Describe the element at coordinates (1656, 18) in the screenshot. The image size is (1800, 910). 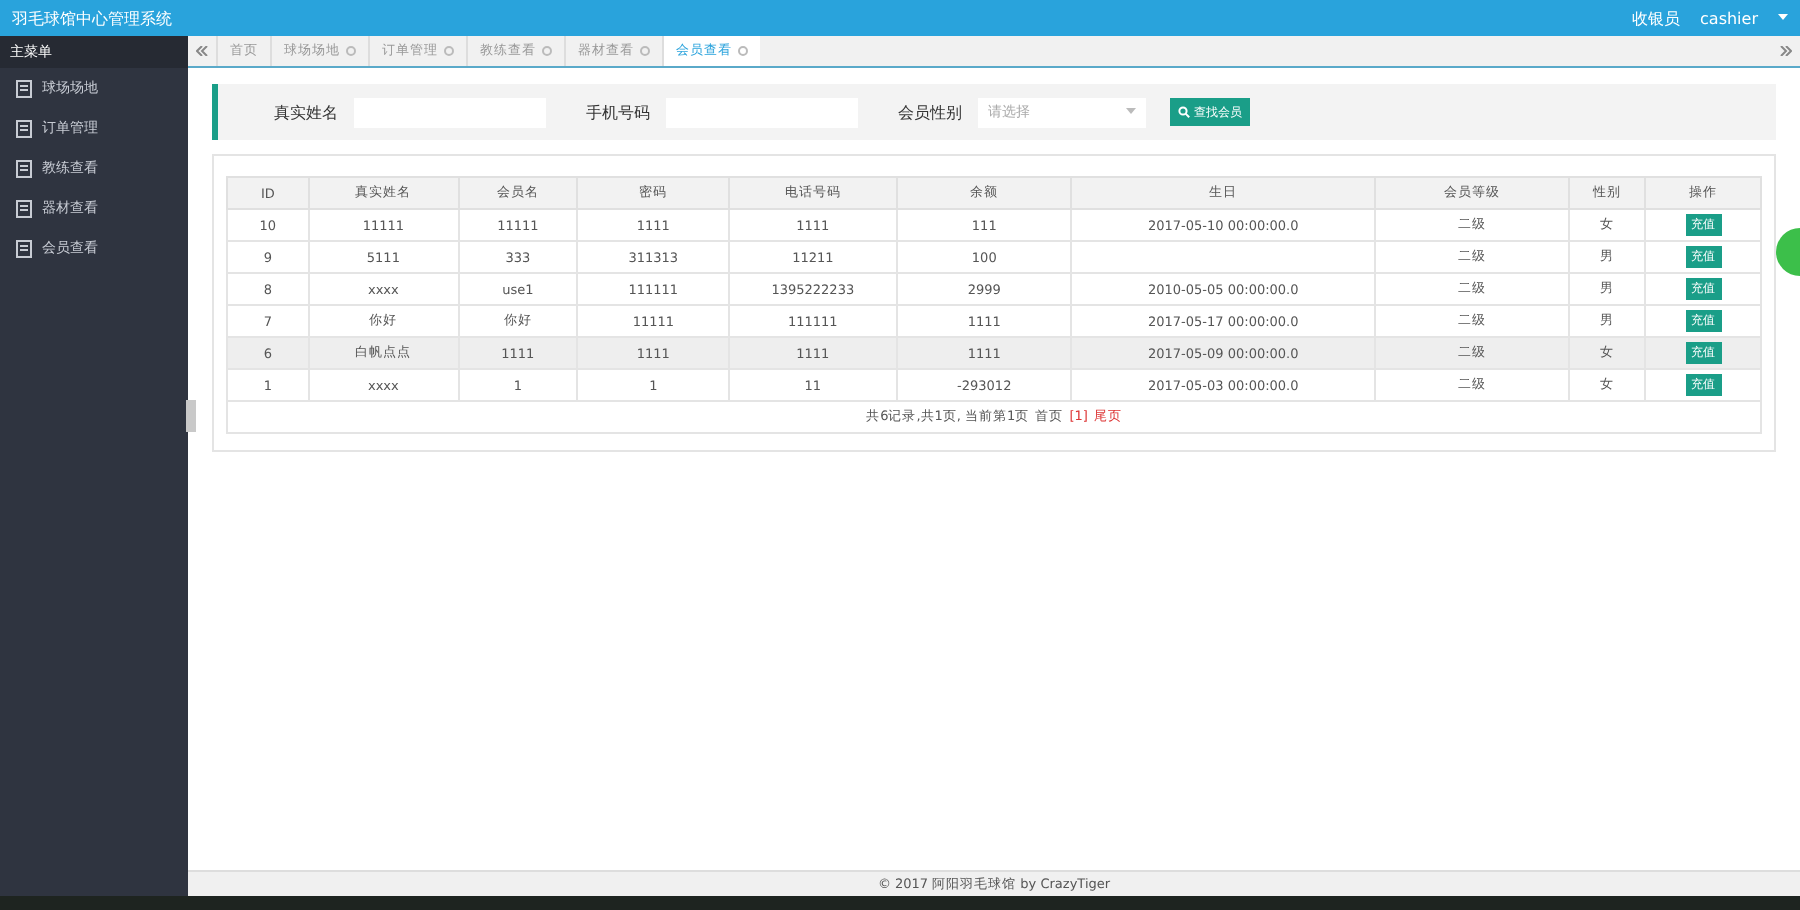
I see `user-role: 收银员` at that location.